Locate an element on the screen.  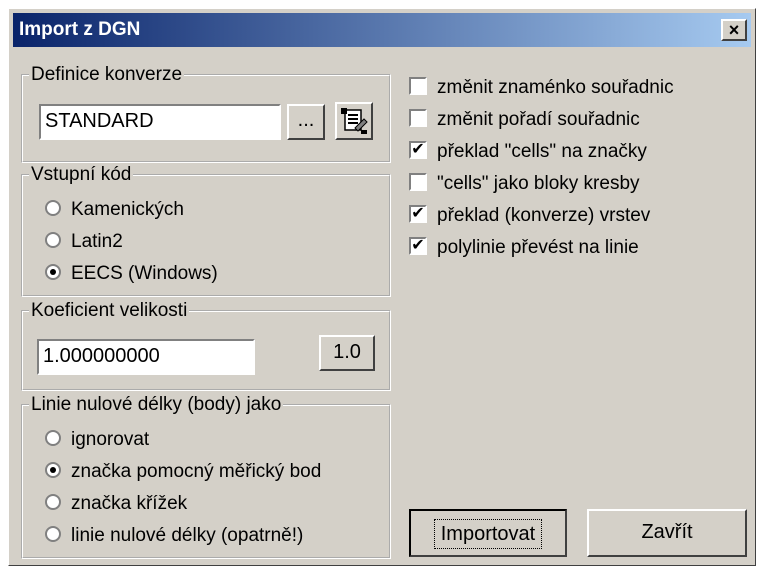
radio-label: EECS (Windows) is located at coordinates (144, 273).